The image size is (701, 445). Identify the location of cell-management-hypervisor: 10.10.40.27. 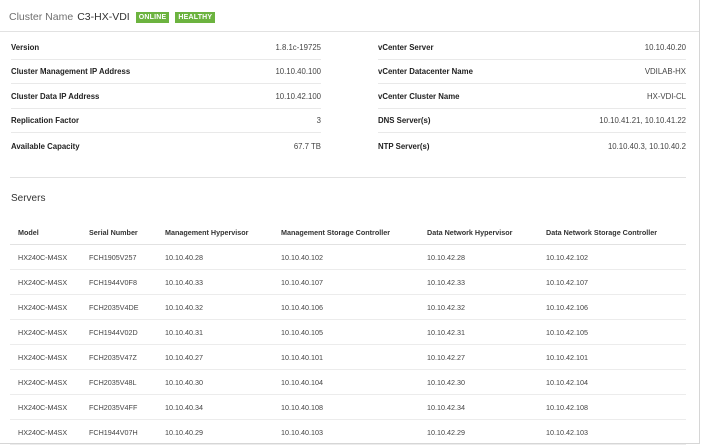
(215, 357).